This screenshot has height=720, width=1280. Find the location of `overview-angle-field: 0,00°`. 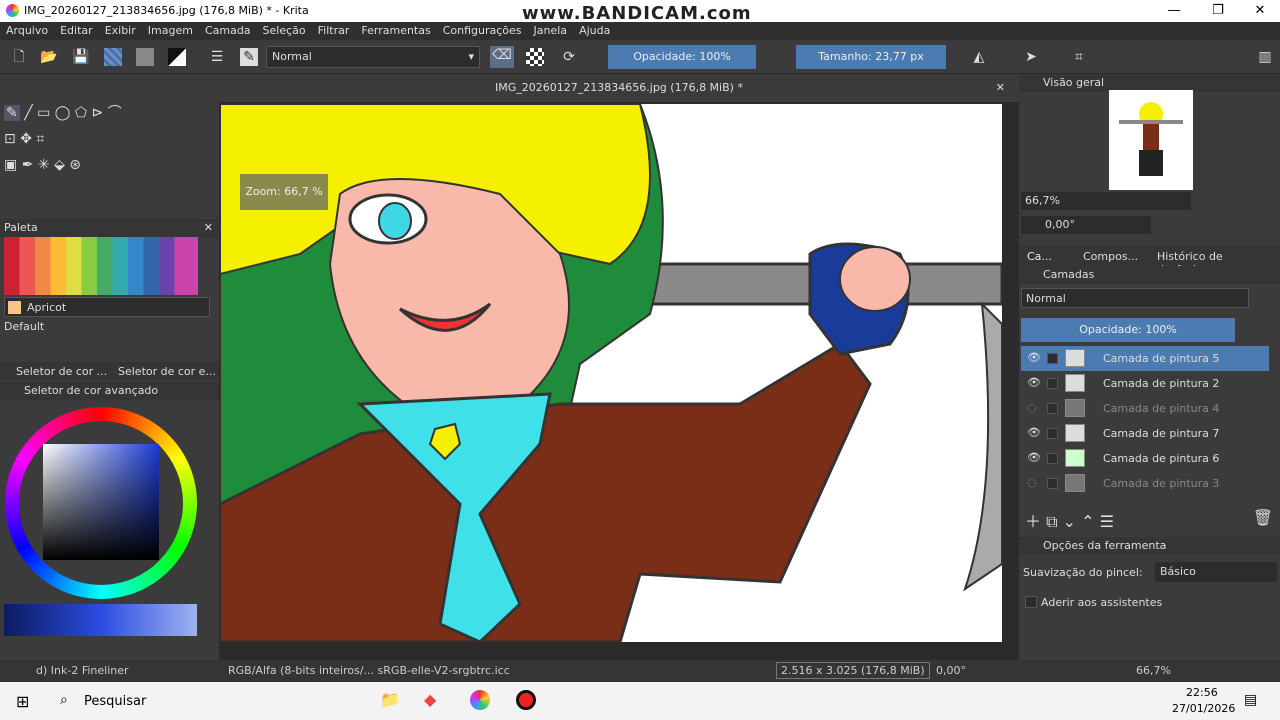

overview-angle-field: 0,00° is located at coordinates (1086, 225).